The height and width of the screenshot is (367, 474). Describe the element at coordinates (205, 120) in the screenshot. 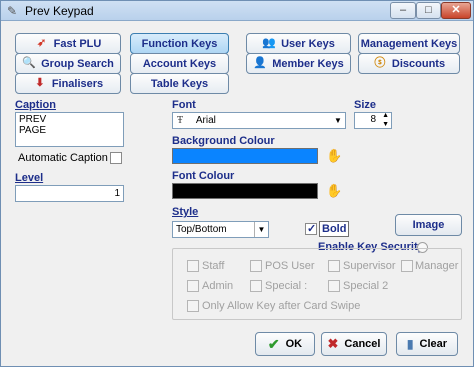

I see `font-value: Arial` at that location.